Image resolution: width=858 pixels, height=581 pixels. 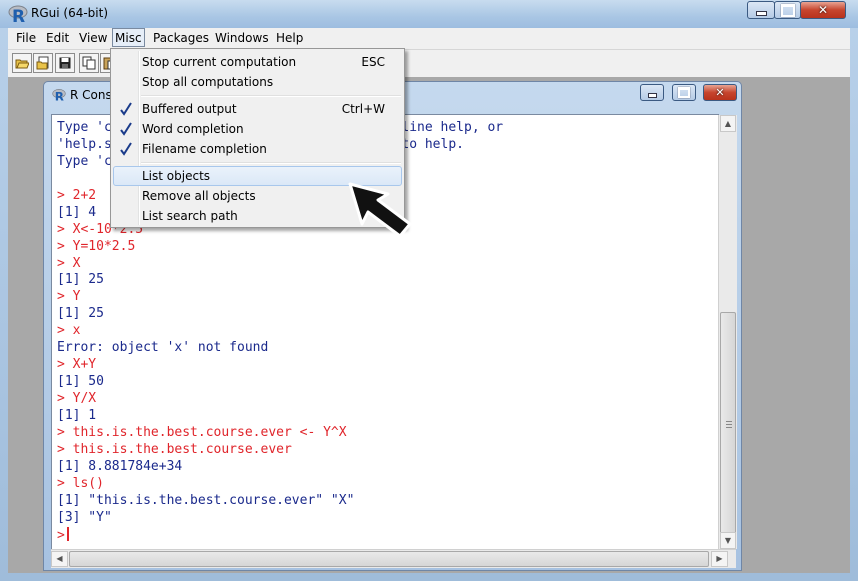 I want to click on app-titlebar: R RGui (64-bit) ✕, so click(x=429, y=14).